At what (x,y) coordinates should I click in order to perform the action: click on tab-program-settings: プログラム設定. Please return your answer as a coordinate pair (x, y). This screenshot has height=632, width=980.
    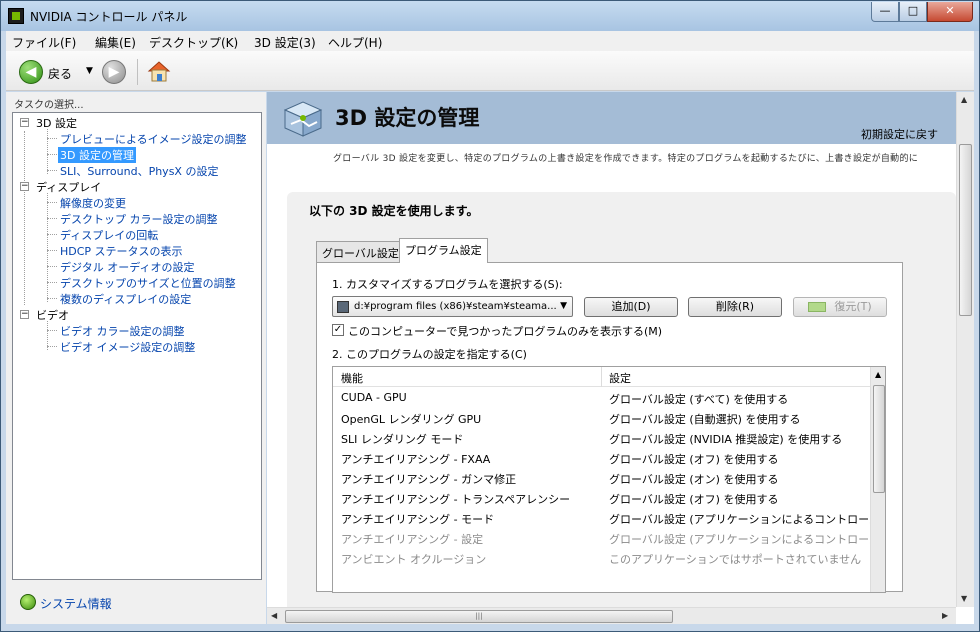
    Looking at the image, I should click on (443, 250).